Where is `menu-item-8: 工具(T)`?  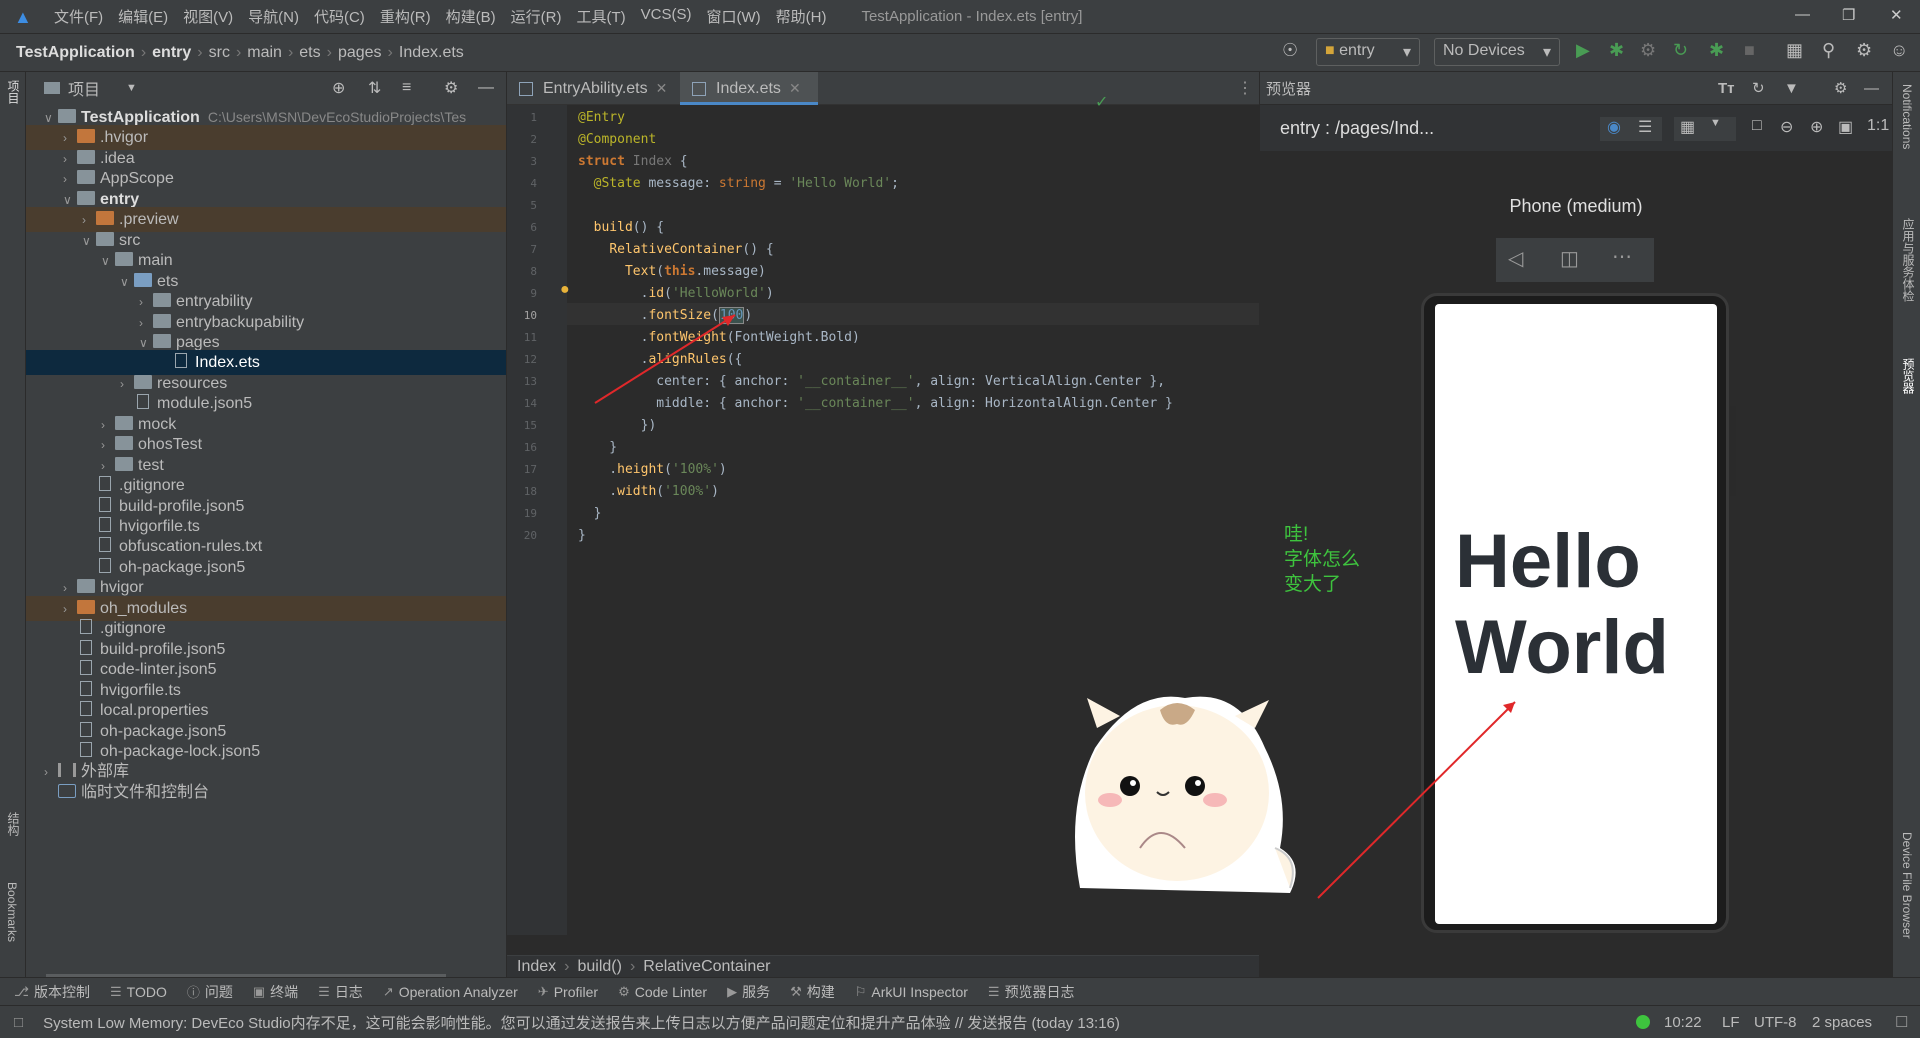 menu-item-8: 工具(T) is located at coordinates (600, 16).